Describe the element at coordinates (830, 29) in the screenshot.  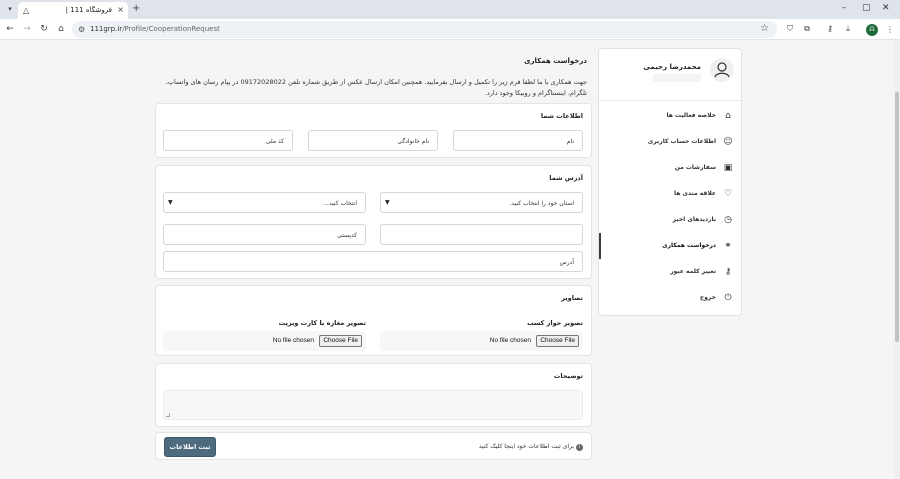
I see `password-key-icon: ⚷` at that location.